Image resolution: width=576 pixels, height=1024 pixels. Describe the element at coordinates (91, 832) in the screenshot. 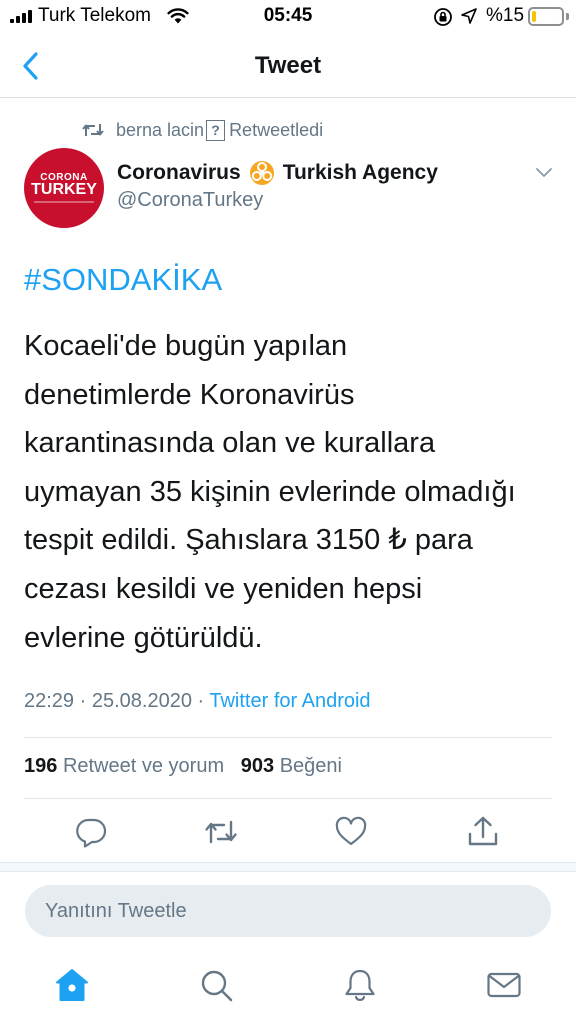

I see `reply-icon` at that location.